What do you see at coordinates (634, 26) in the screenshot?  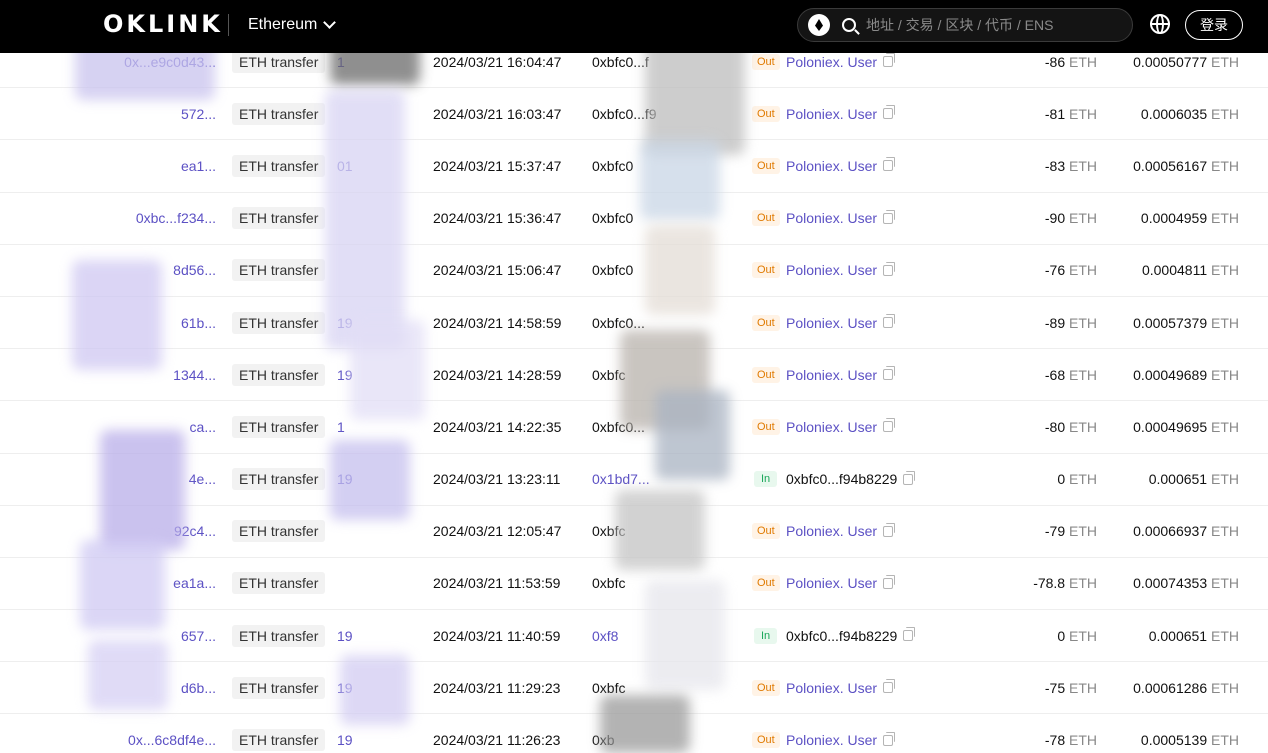 I see `top-navigation-bar: OKLINK Ethereum 登录` at bounding box center [634, 26].